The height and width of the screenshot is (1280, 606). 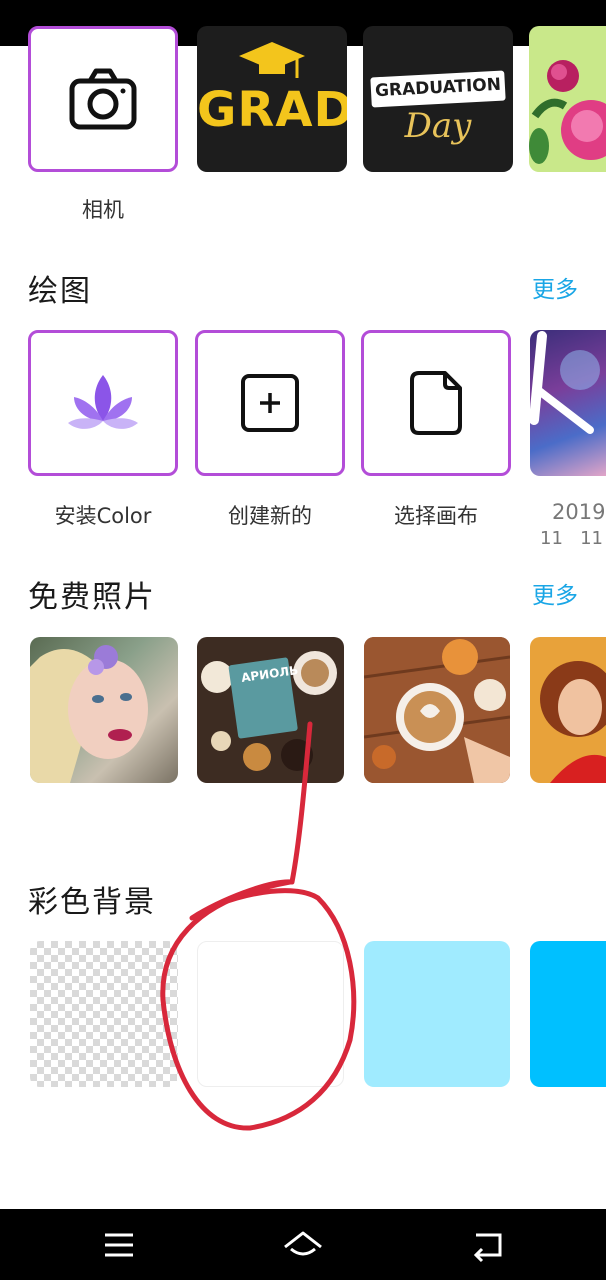 I want to click on back-icon, so click(x=488, y=1245).